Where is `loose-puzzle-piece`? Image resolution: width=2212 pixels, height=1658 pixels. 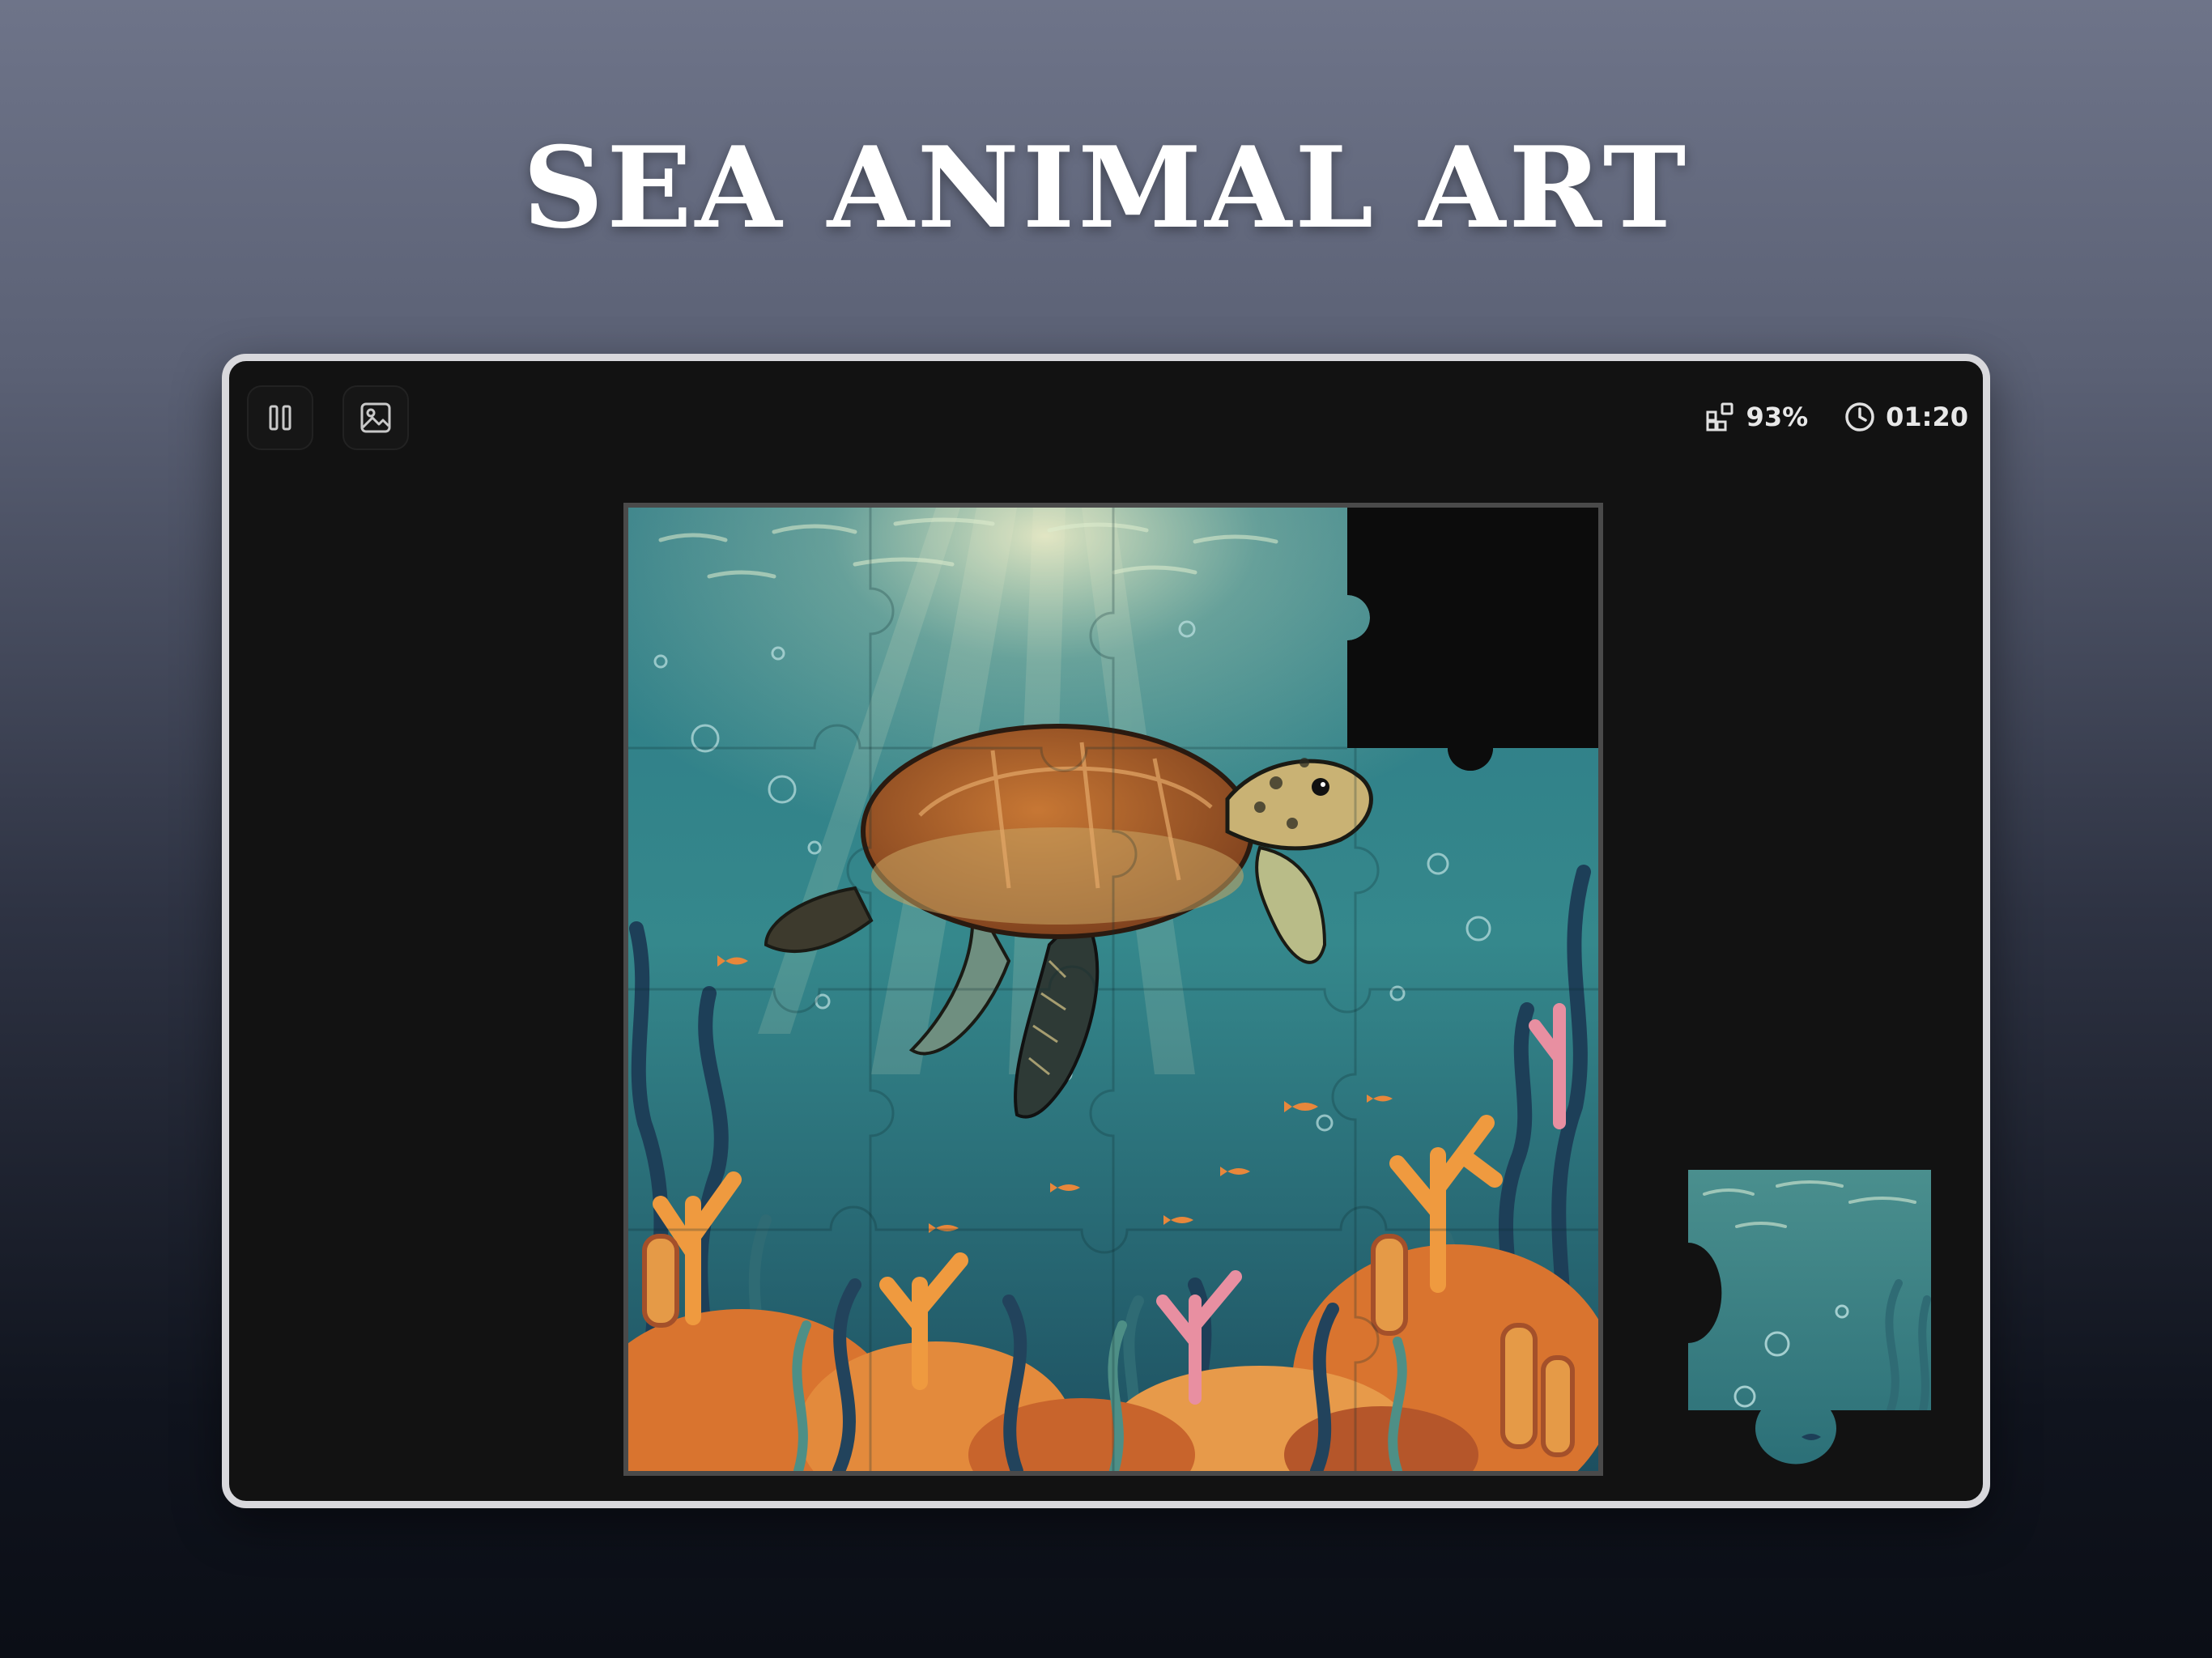 loose-puzzle-piece is located at coordinates (1810, 1319).